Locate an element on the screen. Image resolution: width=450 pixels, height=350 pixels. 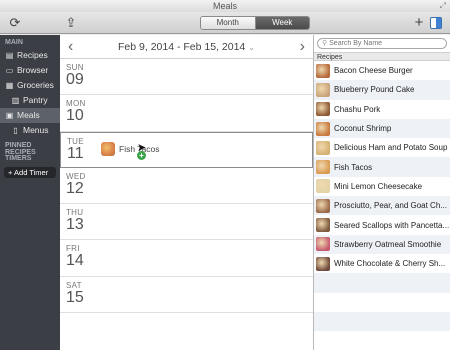
day-name: MON is located at coordinates (76, 104).